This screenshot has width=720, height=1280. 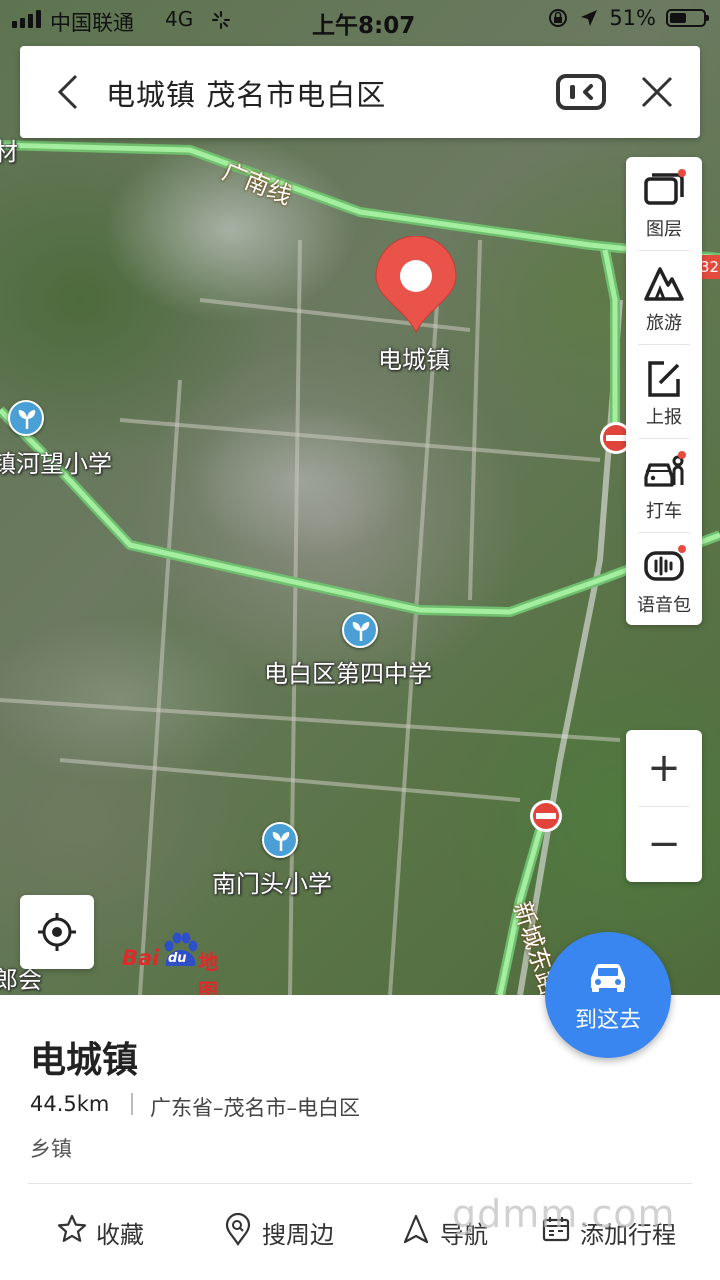 What do you see at coordinates (664, 284) in the screenshot?
I see `travel-icon` at bounding box center [664, 284].